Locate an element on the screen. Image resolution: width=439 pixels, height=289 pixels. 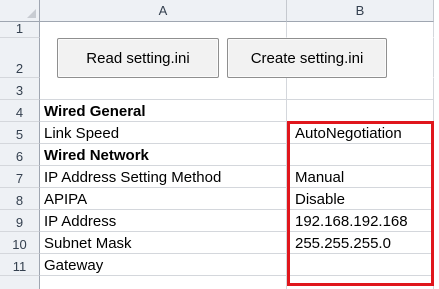
cell-b6 is located at coordinates (360, 155).